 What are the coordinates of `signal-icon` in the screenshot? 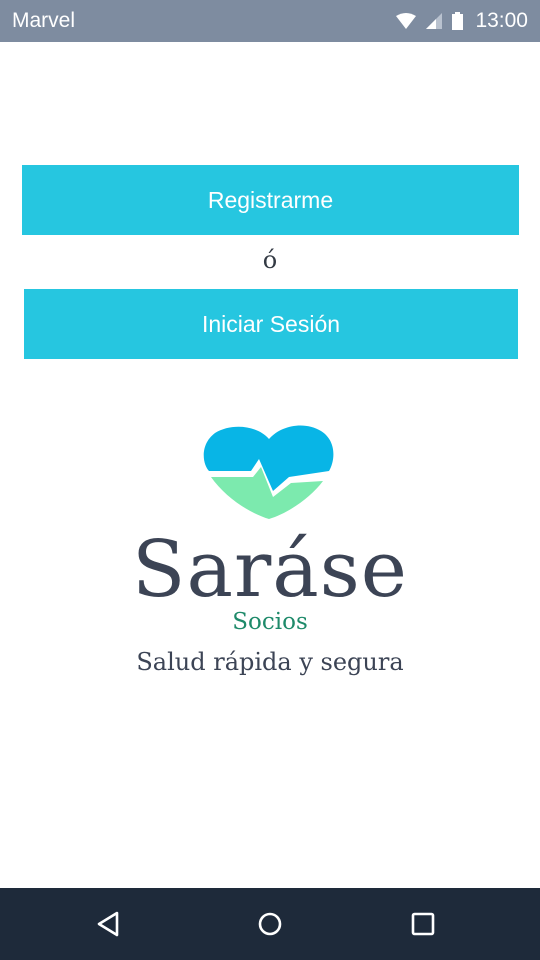 It's located at (434, 21).